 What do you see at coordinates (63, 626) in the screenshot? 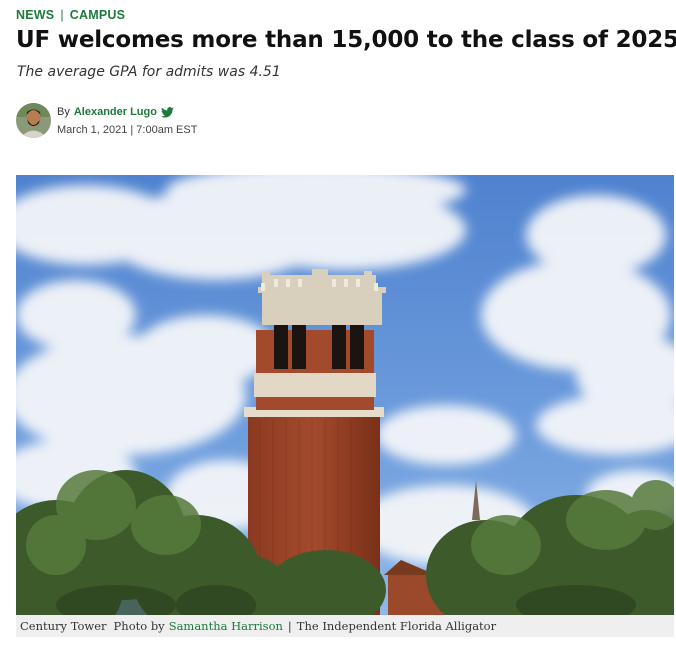
I see `caption-subject: Century Tower` at bounding box center [63, 626].